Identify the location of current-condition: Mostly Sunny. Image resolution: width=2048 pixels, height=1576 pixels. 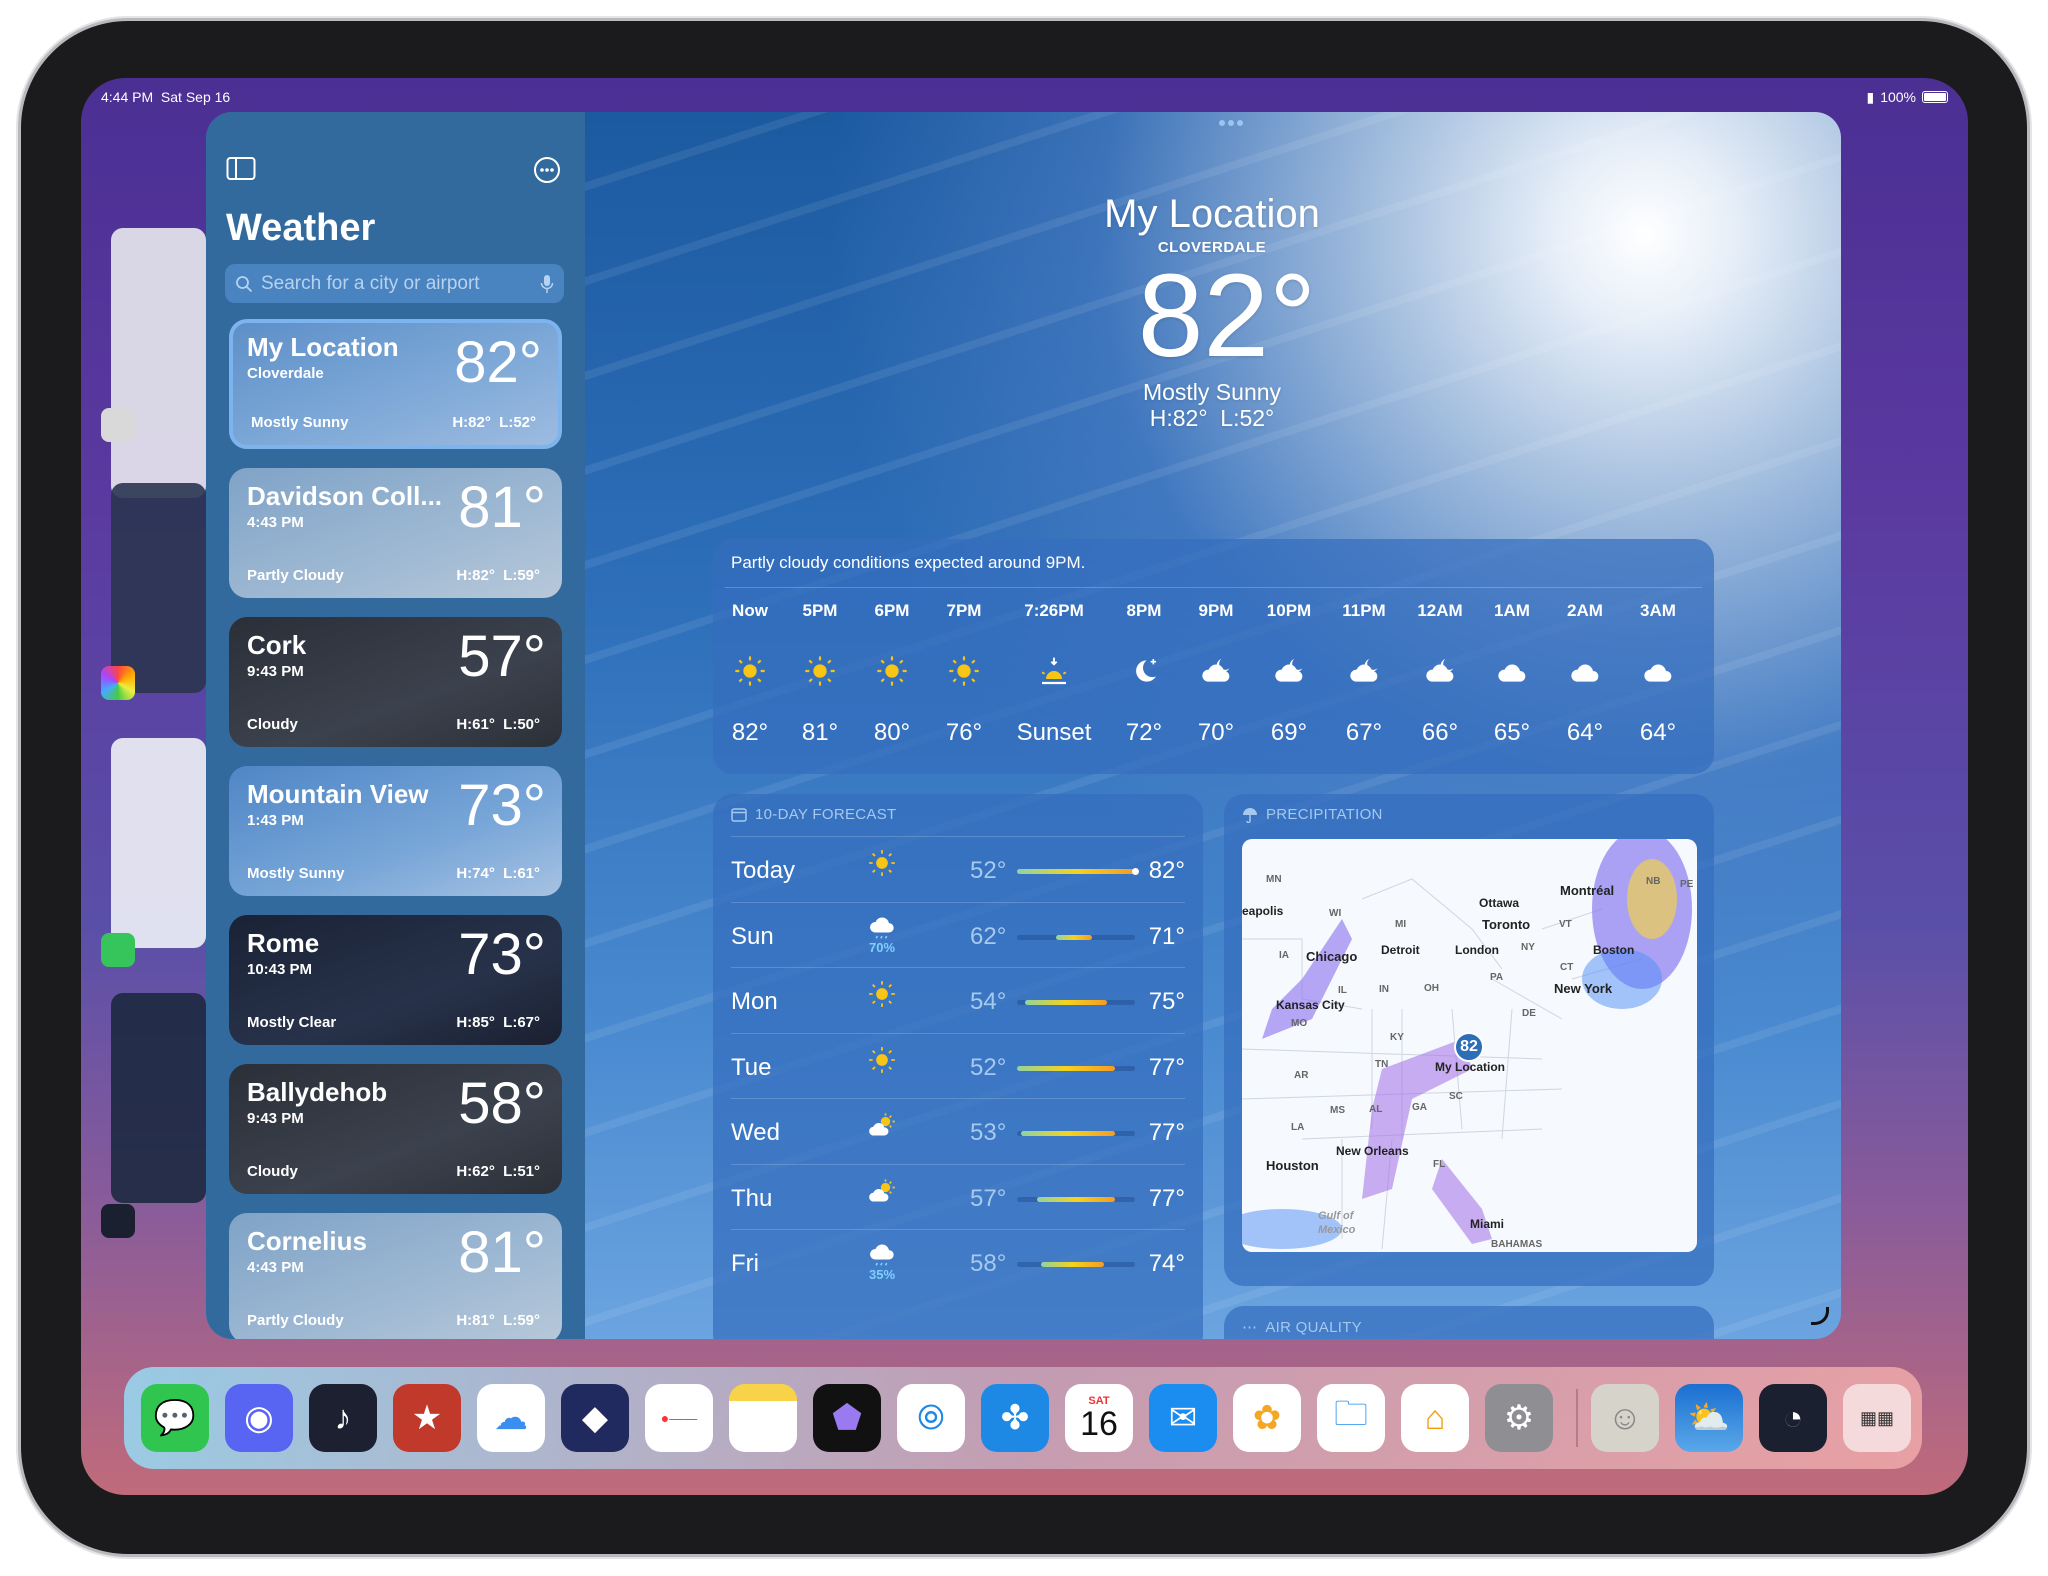
(1212, 392).